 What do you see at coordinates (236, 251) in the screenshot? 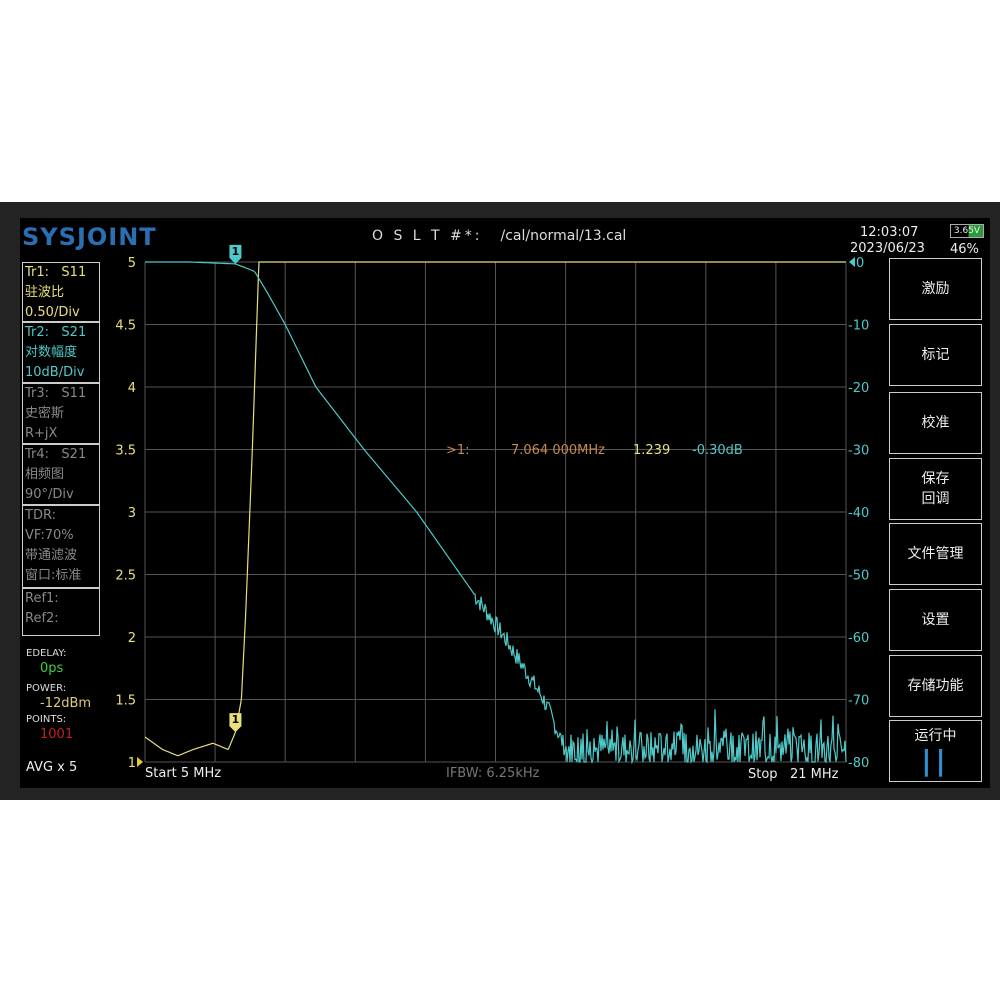
I see `marker-s21-label: 1` at bounding box center [236, 251].